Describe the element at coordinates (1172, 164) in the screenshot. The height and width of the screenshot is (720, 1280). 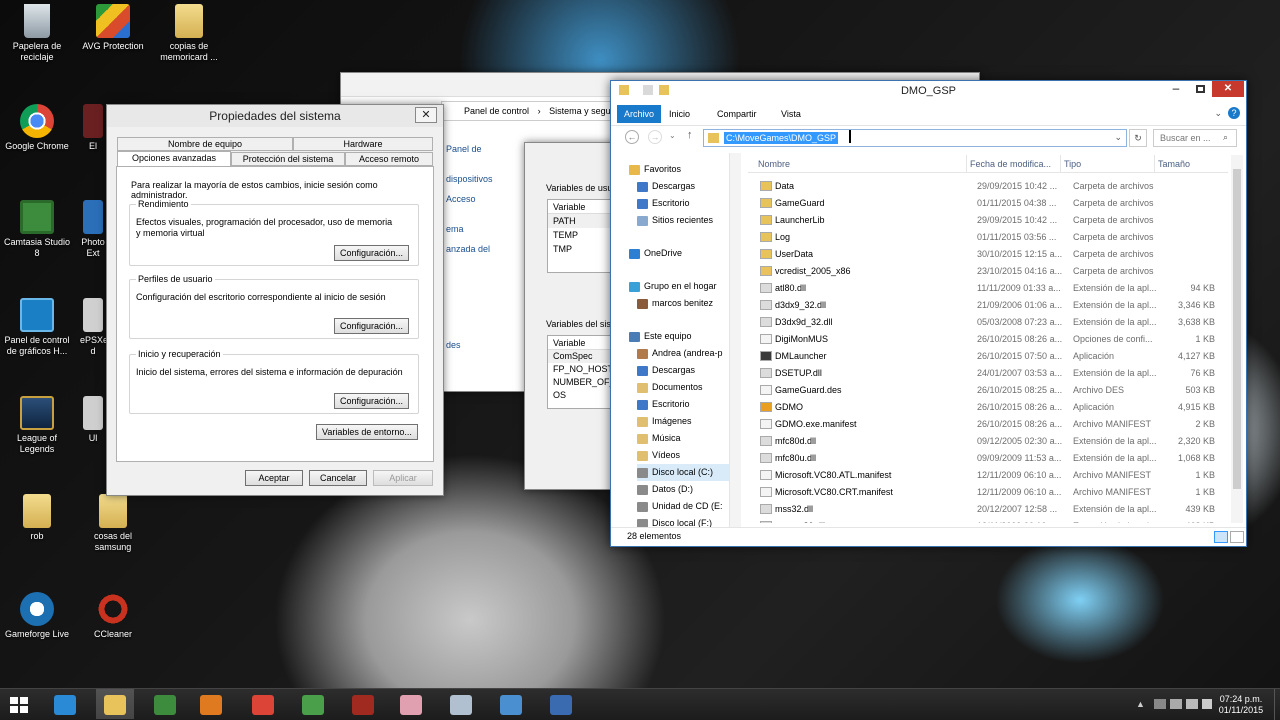
I see `column-size: Tamaño` at that location.